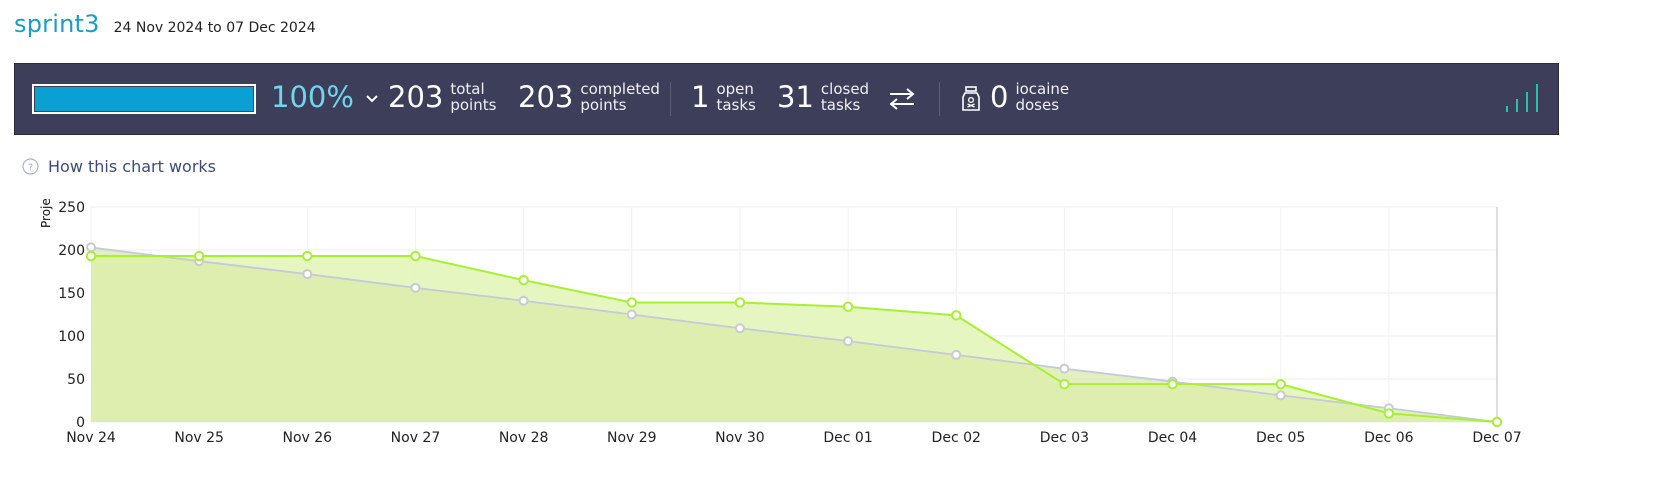 The width and height of the screenshot is (1665, 502). What do you see at coordinates (416, 438) in the screenshot?
I see `x-tick-label: Nov 27` at bounding box center [416, 438].